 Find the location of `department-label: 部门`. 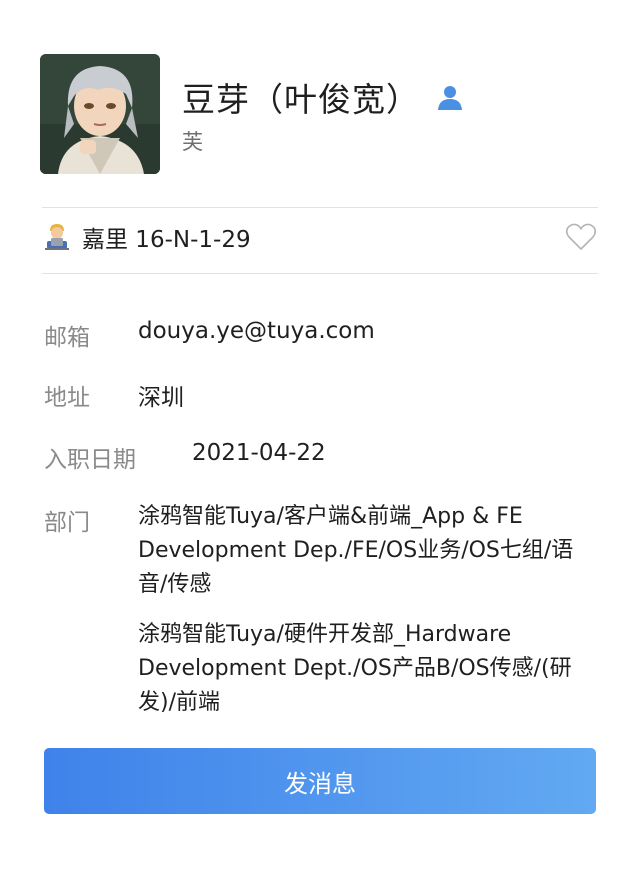

department-label: 部门 is located at coordinates (67, 523).